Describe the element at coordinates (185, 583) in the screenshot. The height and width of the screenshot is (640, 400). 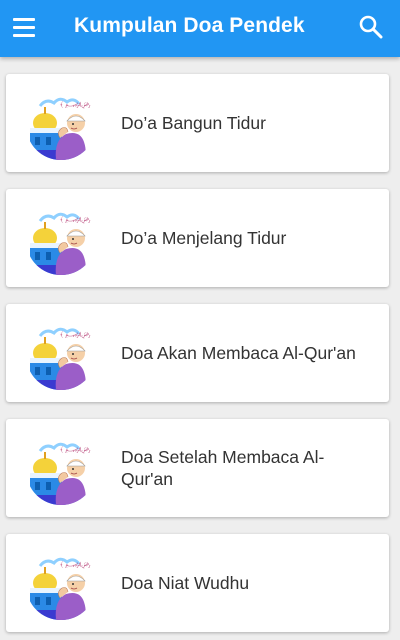
I see `list-item-label: Doa Niat Wudhu` at that location.